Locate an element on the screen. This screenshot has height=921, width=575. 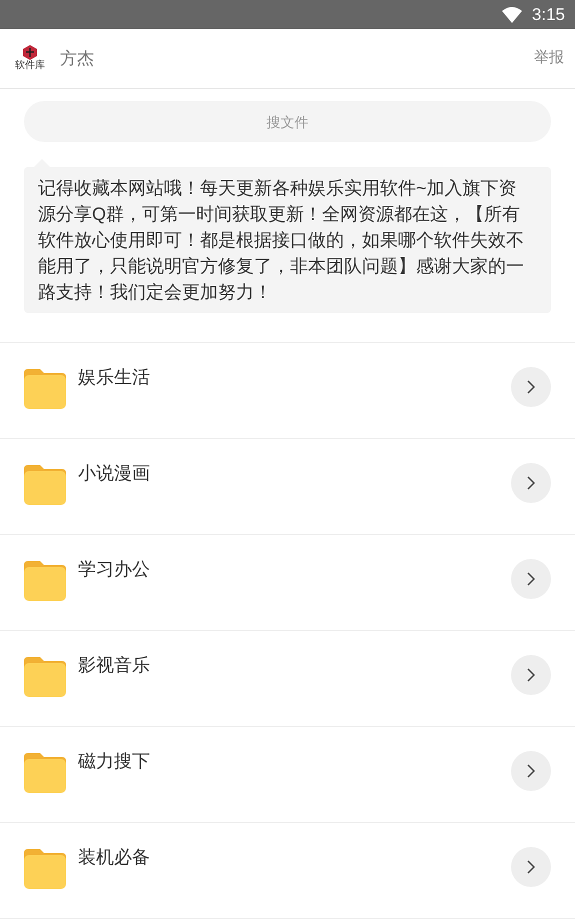
notice-text: 记得收藏本网站哦！每天更新各种娱乐实用软件~加入旗下资源分享Q群，可第一时间获取更新！全网资源都在这，【所有软件放心使用即可！都是根据接口做的，如果哪个软件失效不能用了，只能说明官方修复了，非本团队问题】感谢大家的一路支持！我们定会更加努力！ is located at coordinates (281, 240).